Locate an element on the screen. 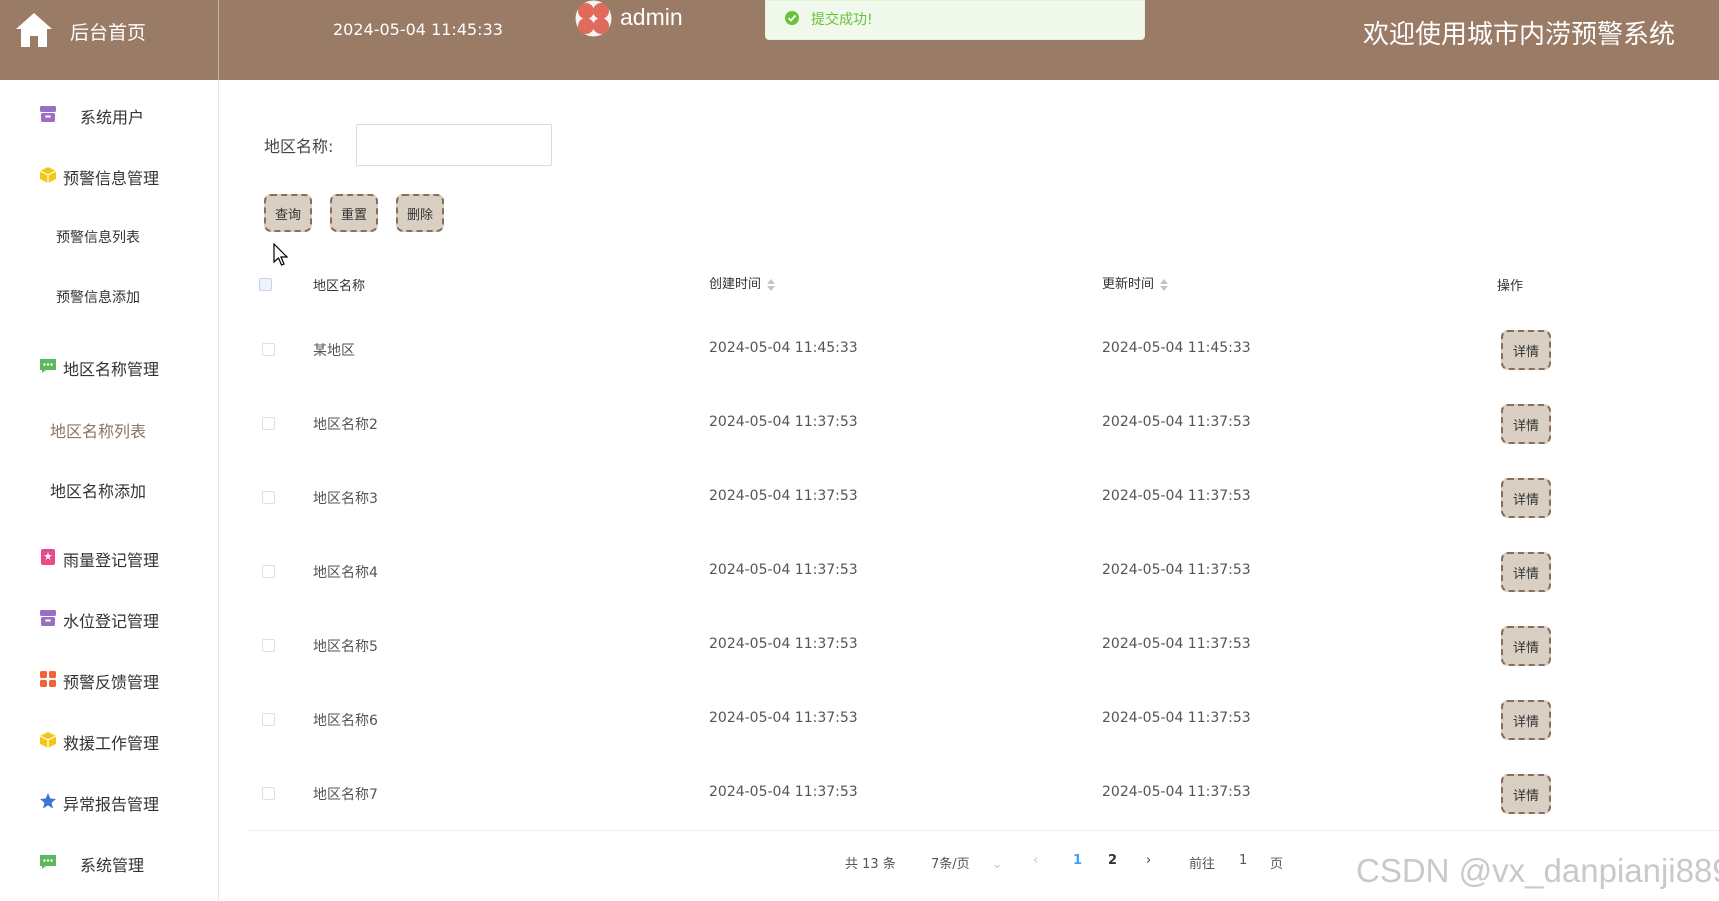 The height and width of the screenshot is (901, 1719). home-label: 后台首页 is located at coordinates (108, 33).